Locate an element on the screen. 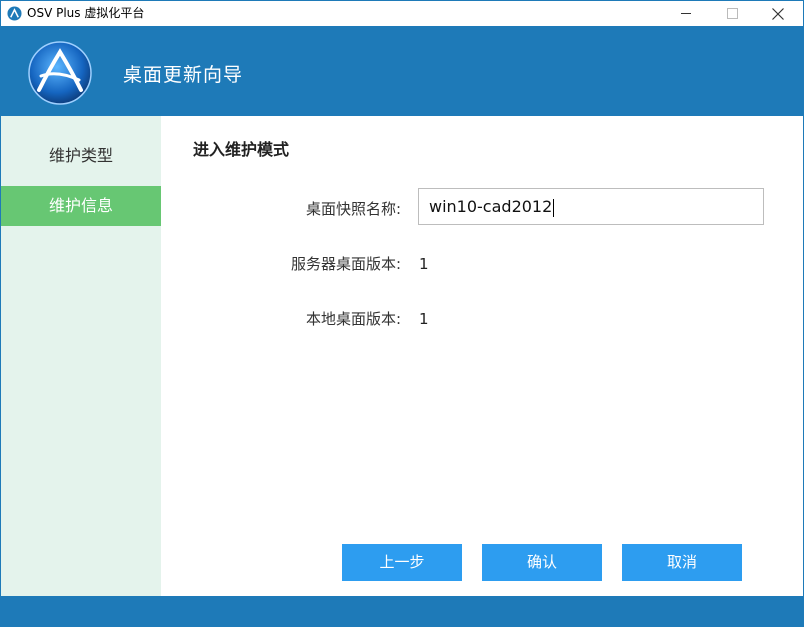  maximize-icon is located at coordinates (732, 13).